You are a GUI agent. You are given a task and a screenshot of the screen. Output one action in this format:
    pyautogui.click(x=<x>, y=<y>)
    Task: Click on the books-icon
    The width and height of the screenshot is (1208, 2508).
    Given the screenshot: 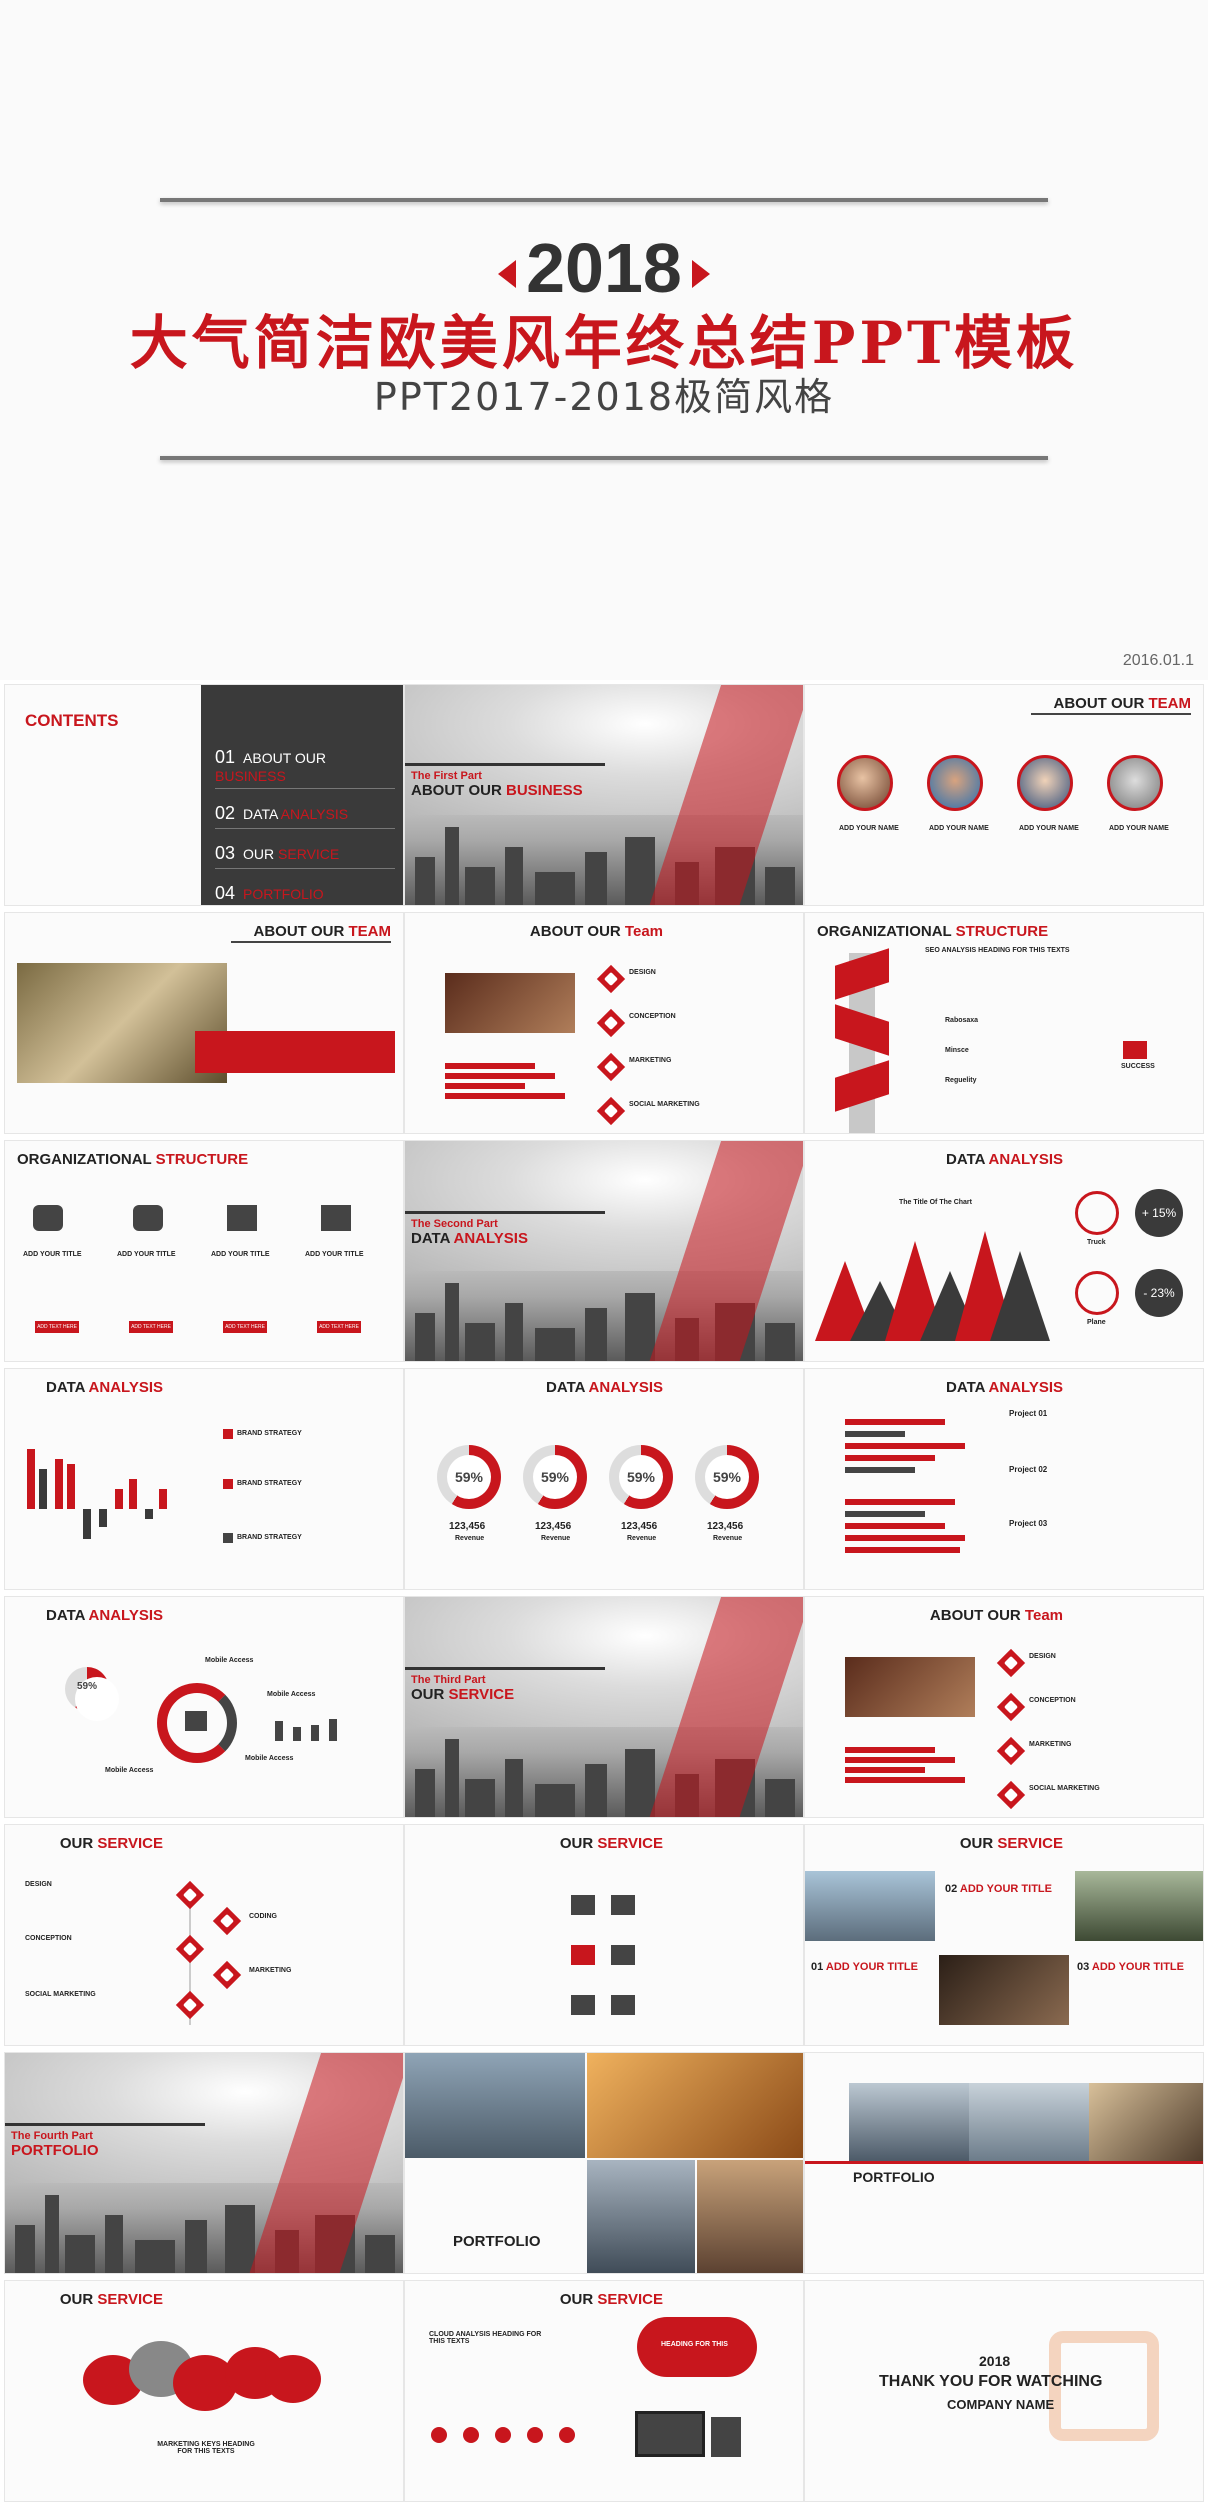 What is the action you would take?
    pyautogui.click(x=583, y=2005)
    